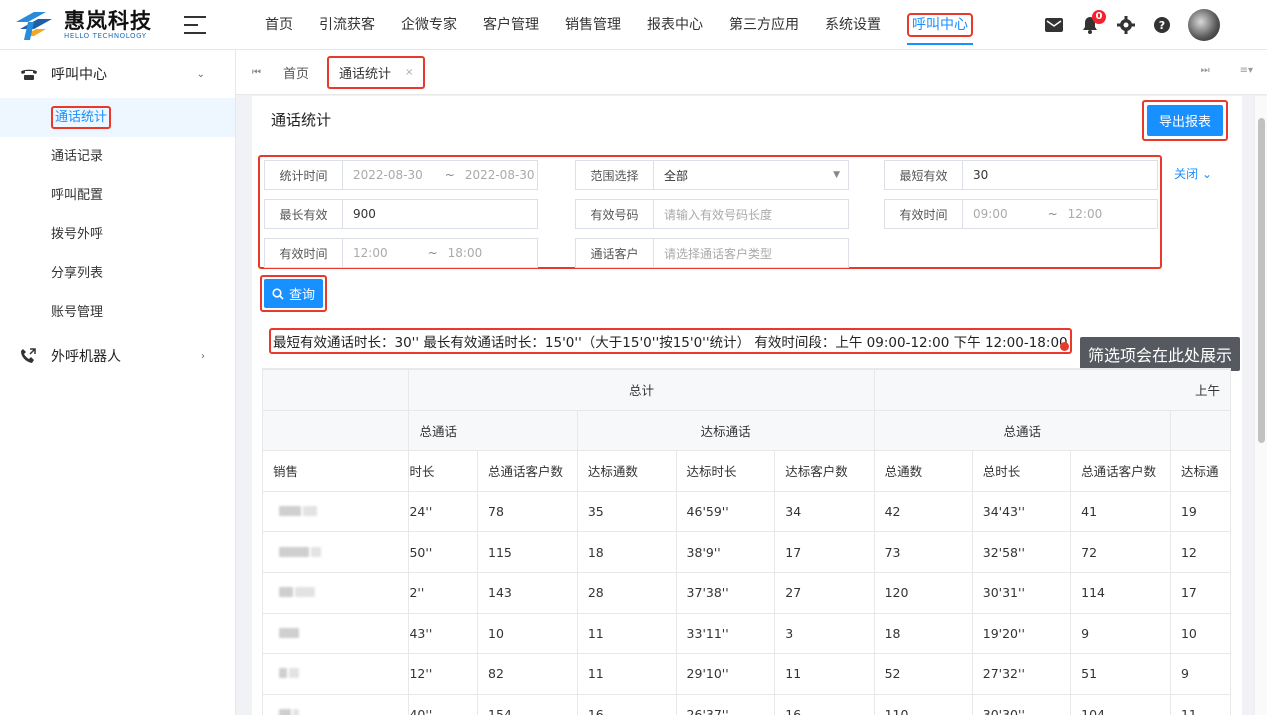  What do you see at coordinates (1126, 25) in the screenshot?
I see `settings-gear-icon` at bounding box center [1126, 25].